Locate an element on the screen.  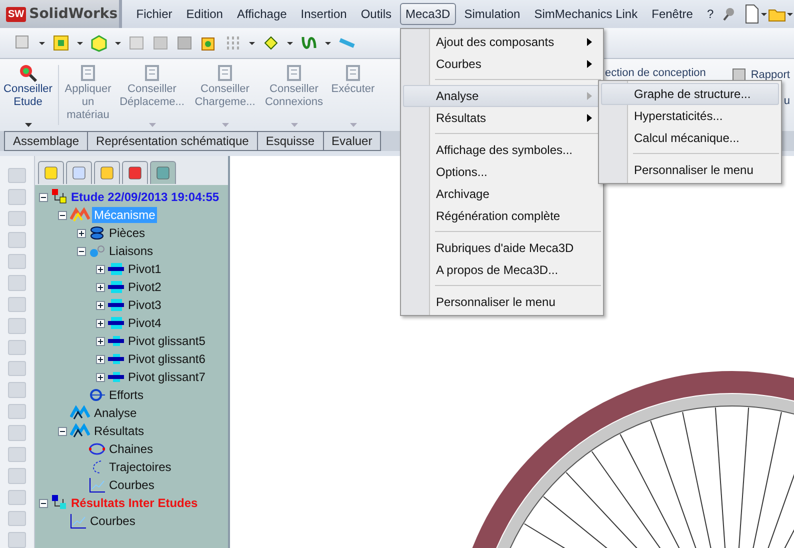
menu-bar-item: ? is located at coordinates (710, 14).